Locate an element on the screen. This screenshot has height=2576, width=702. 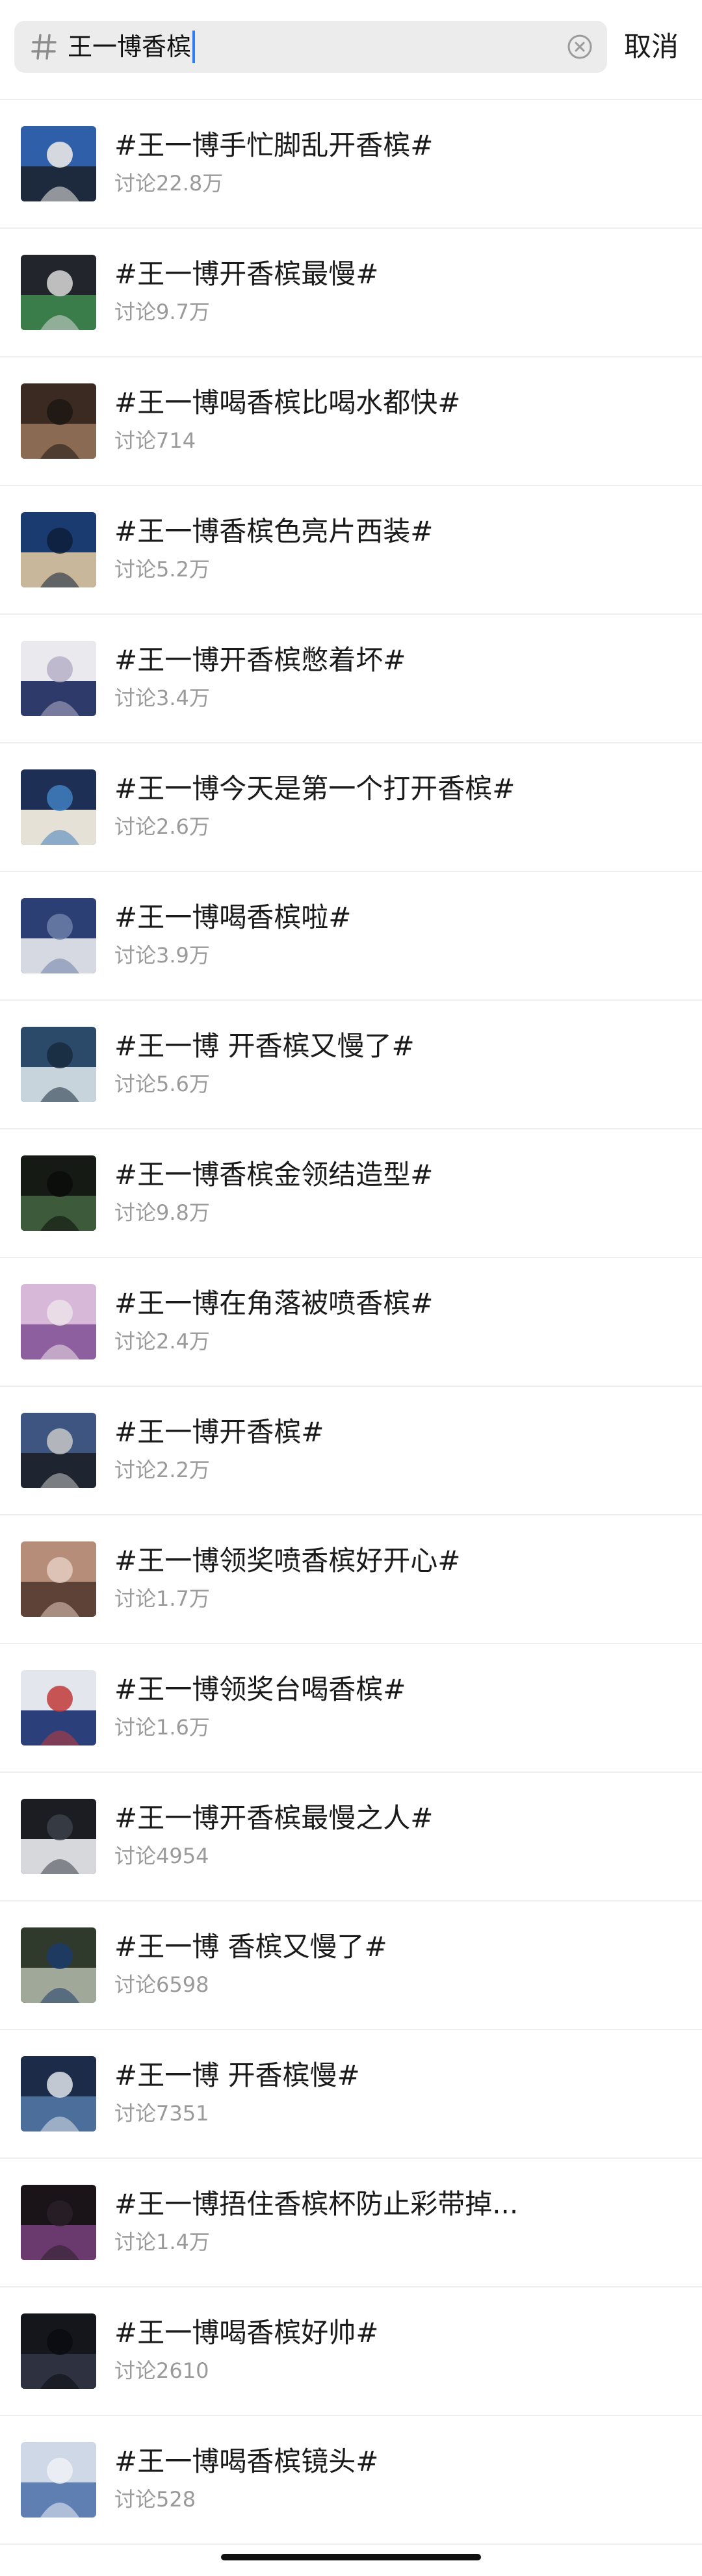
topic-discussion-count: 讨论2.4万 is located at coordinates (162, 1342).